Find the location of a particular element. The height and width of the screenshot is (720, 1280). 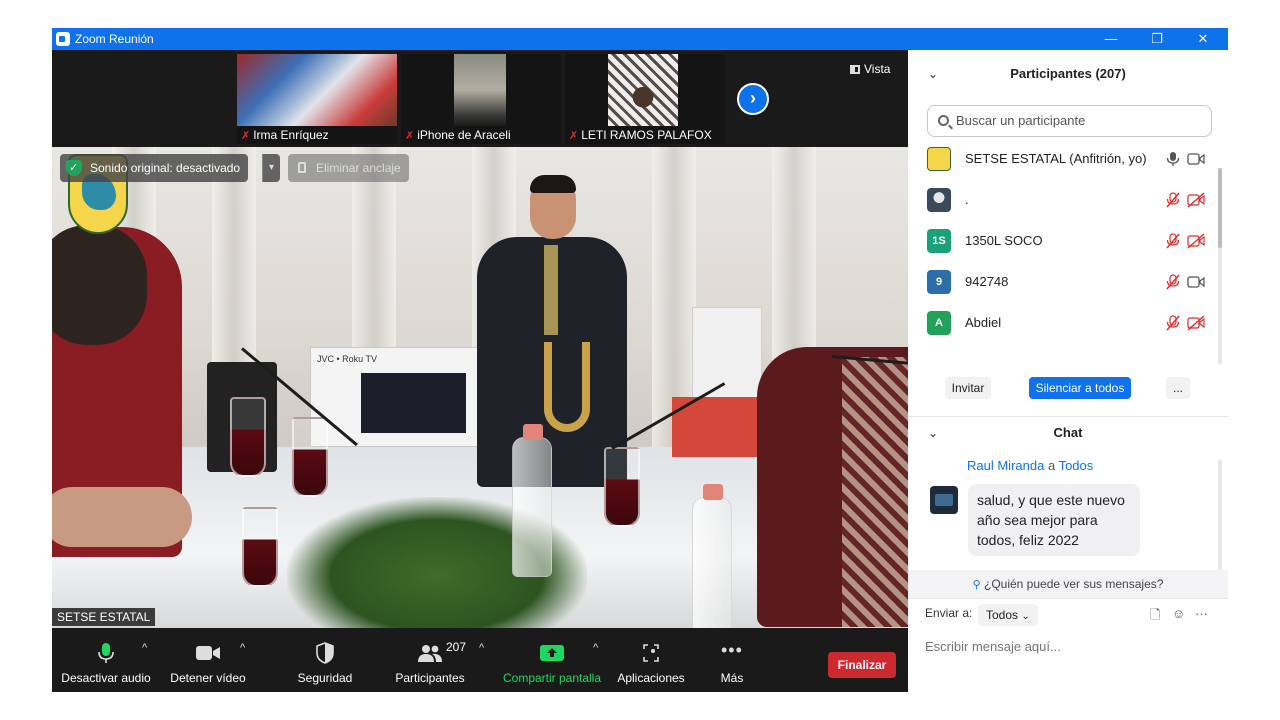

pin-icon is located at coordinates (302, 167).